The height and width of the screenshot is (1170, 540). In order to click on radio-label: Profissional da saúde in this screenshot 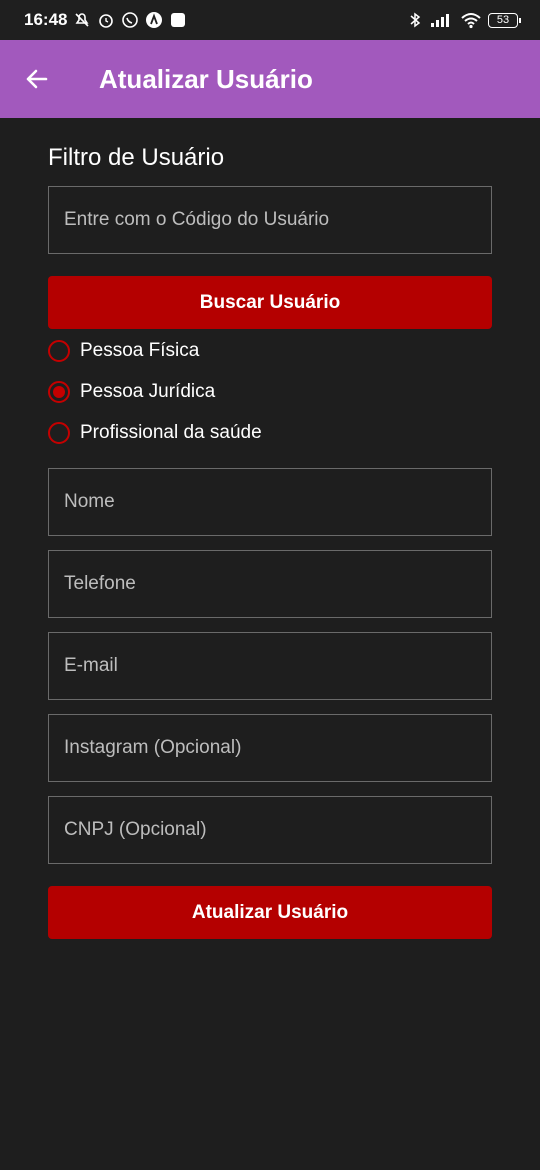, I will do `click(171, 432)`.